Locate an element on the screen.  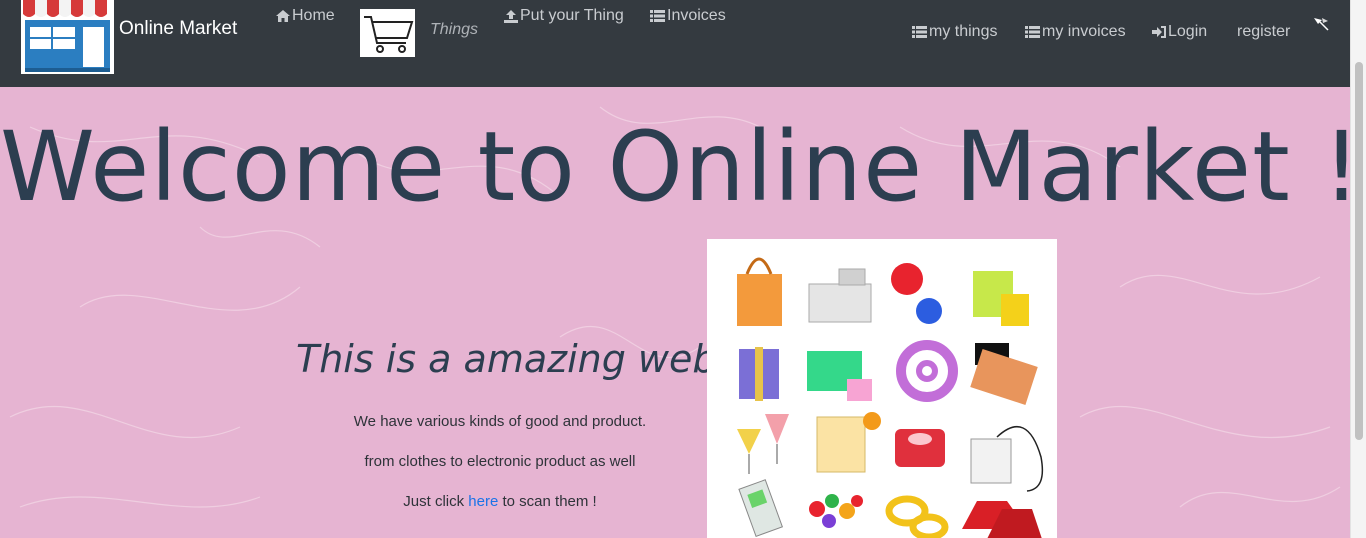
upload-icon is located at coordinates (511, 16).